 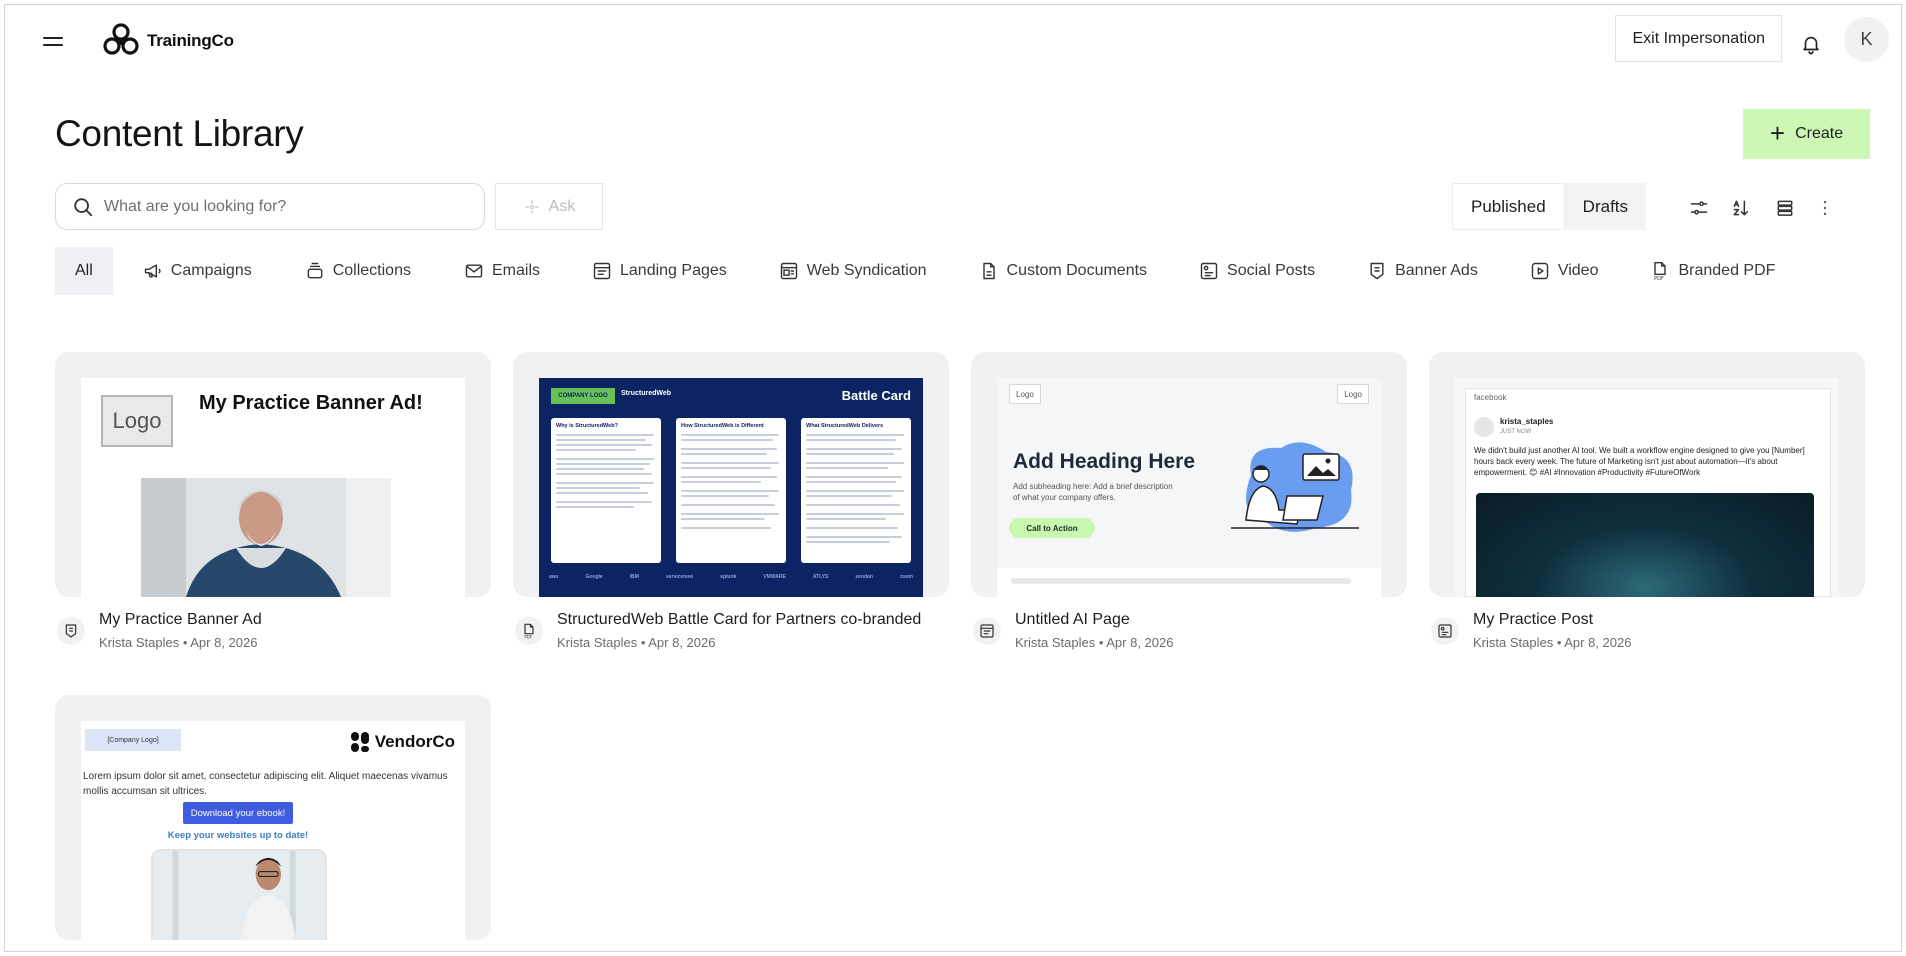 I want to click on filter-icon, so click(x=1699, y=208).